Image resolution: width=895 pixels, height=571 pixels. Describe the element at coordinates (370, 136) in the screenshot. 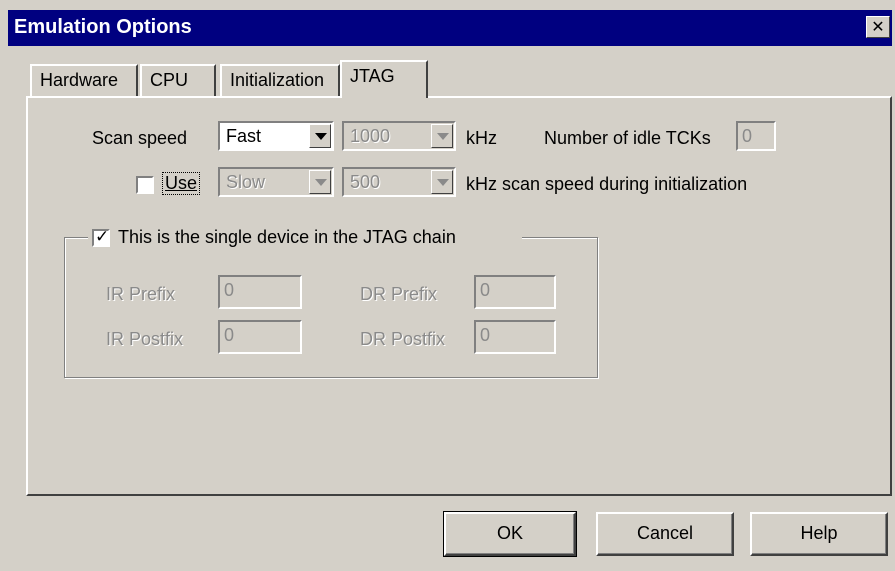

I see `scan-frequency-value: 1000` at that location.